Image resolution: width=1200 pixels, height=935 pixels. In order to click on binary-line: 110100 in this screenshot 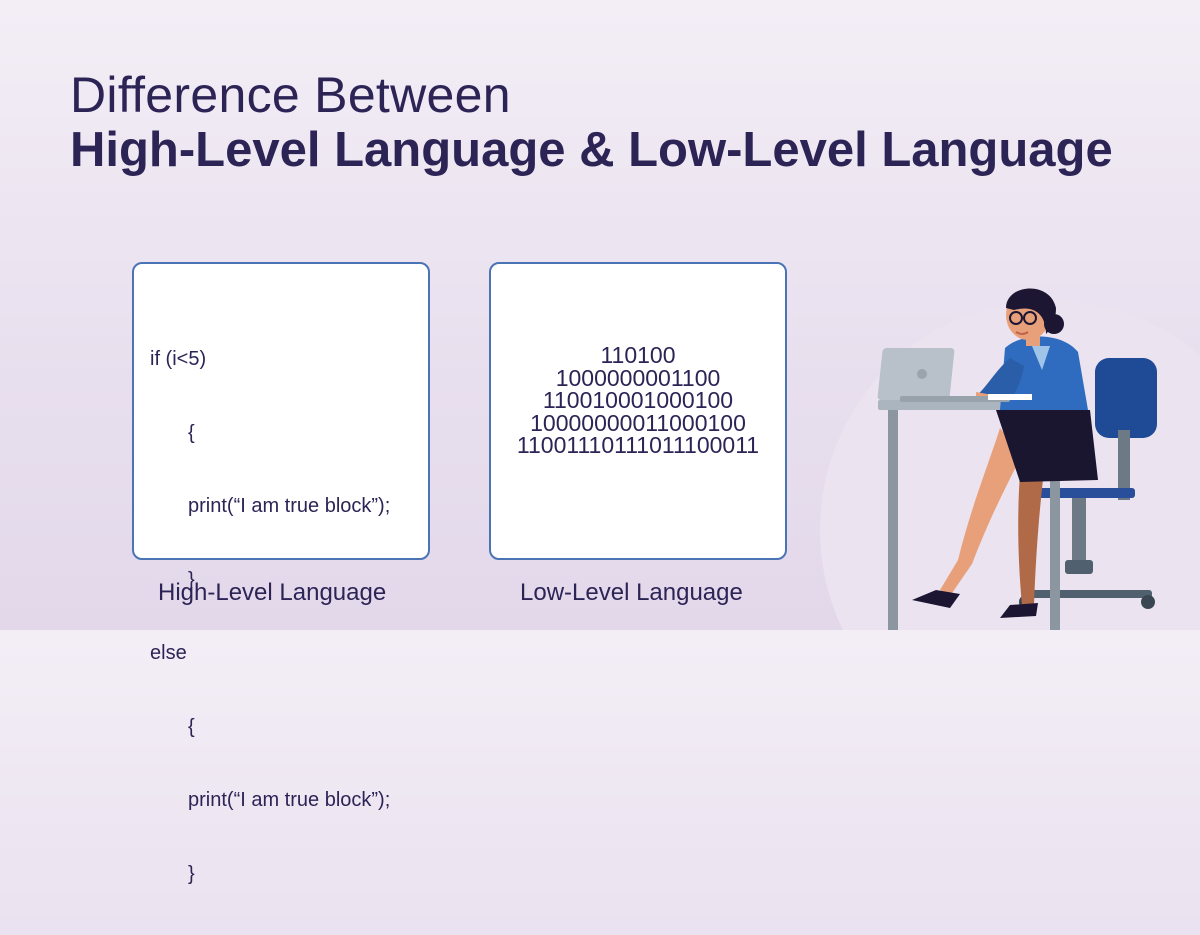, I will do `click(638, 355)`.